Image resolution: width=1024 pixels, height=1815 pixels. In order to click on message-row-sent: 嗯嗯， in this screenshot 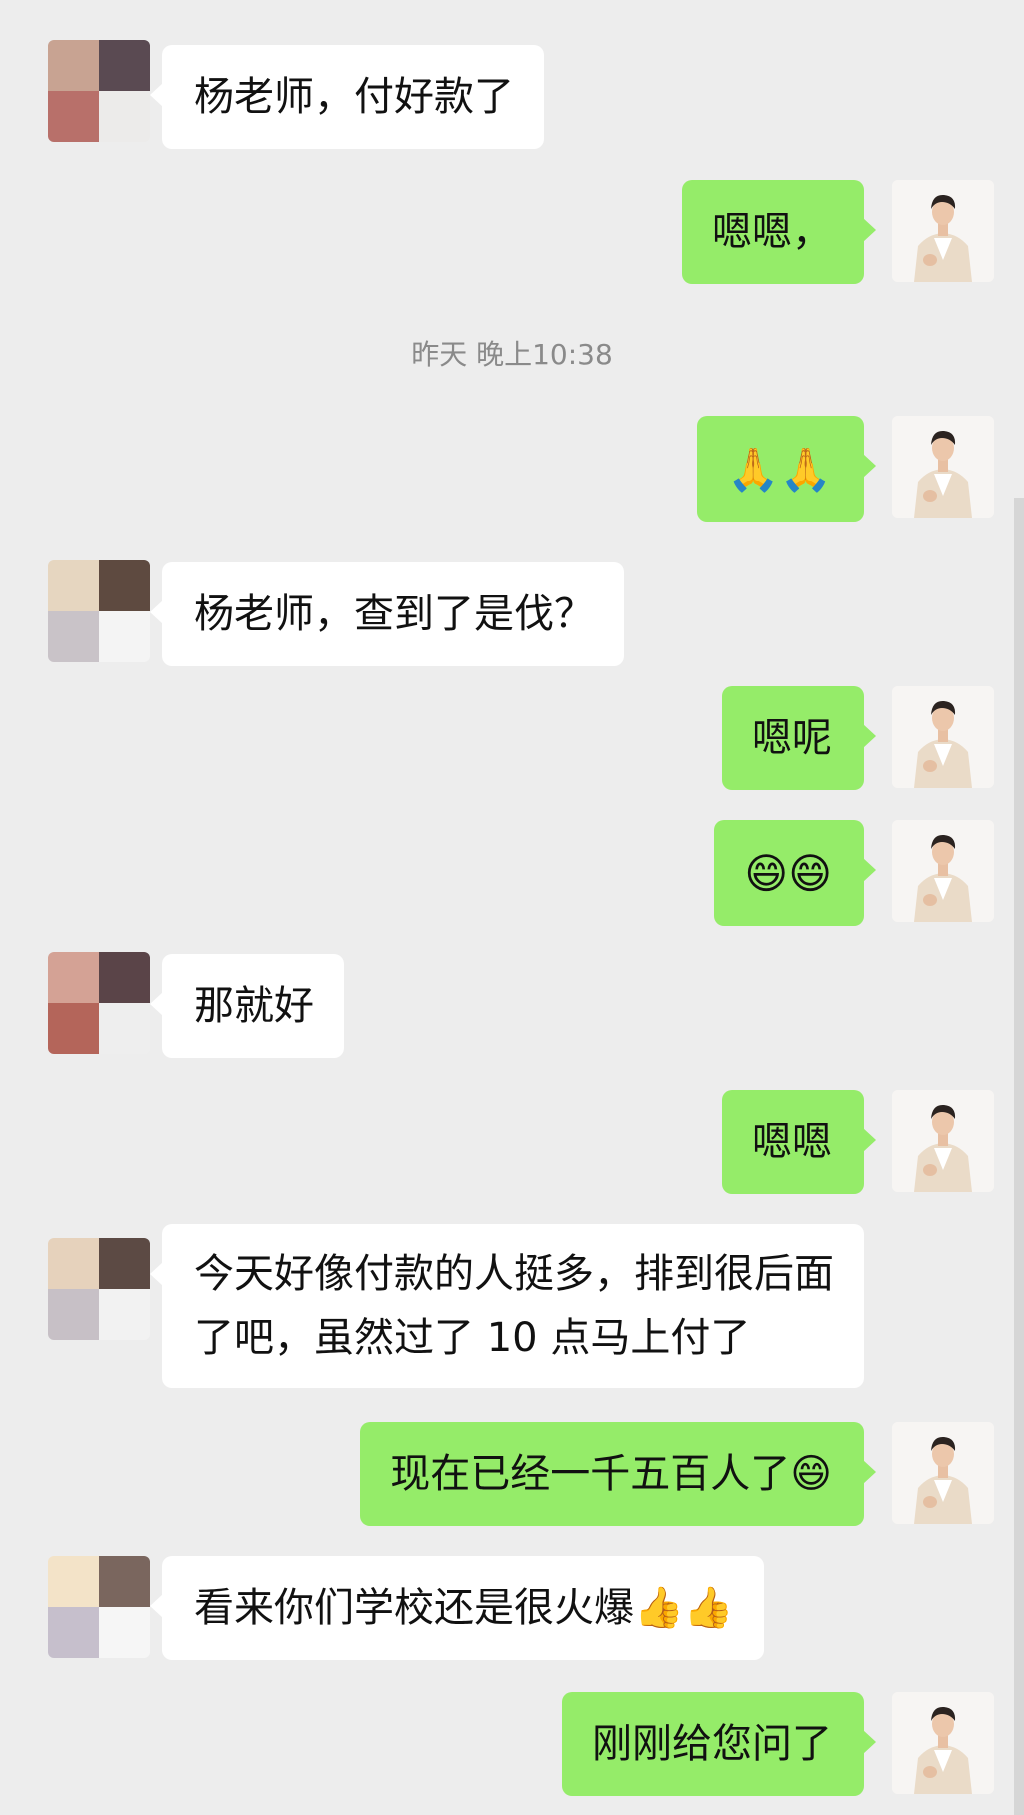, I will do `click(512, 232)`.